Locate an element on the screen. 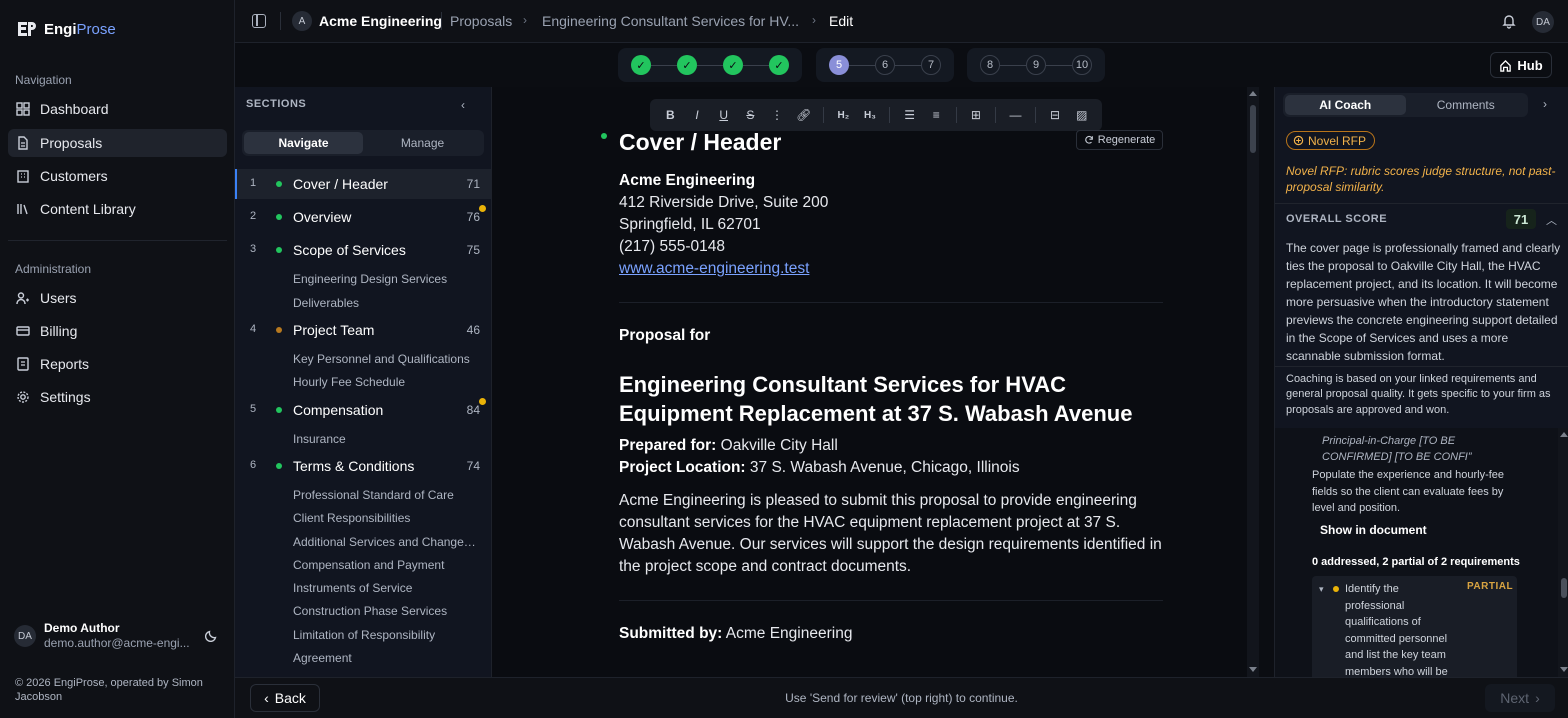 The image size is (1568, 718). link-icon: 🔗︎ is located at coordinates (803, 115).